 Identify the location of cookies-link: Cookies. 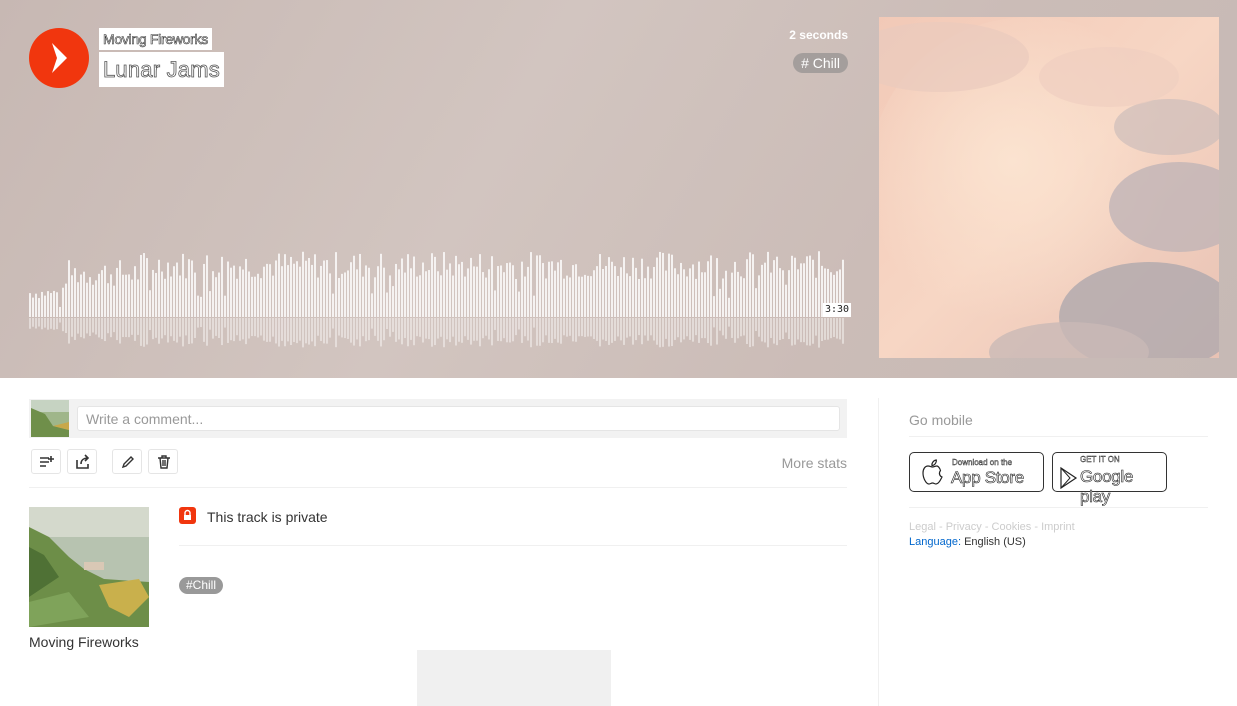
(1012, 527).